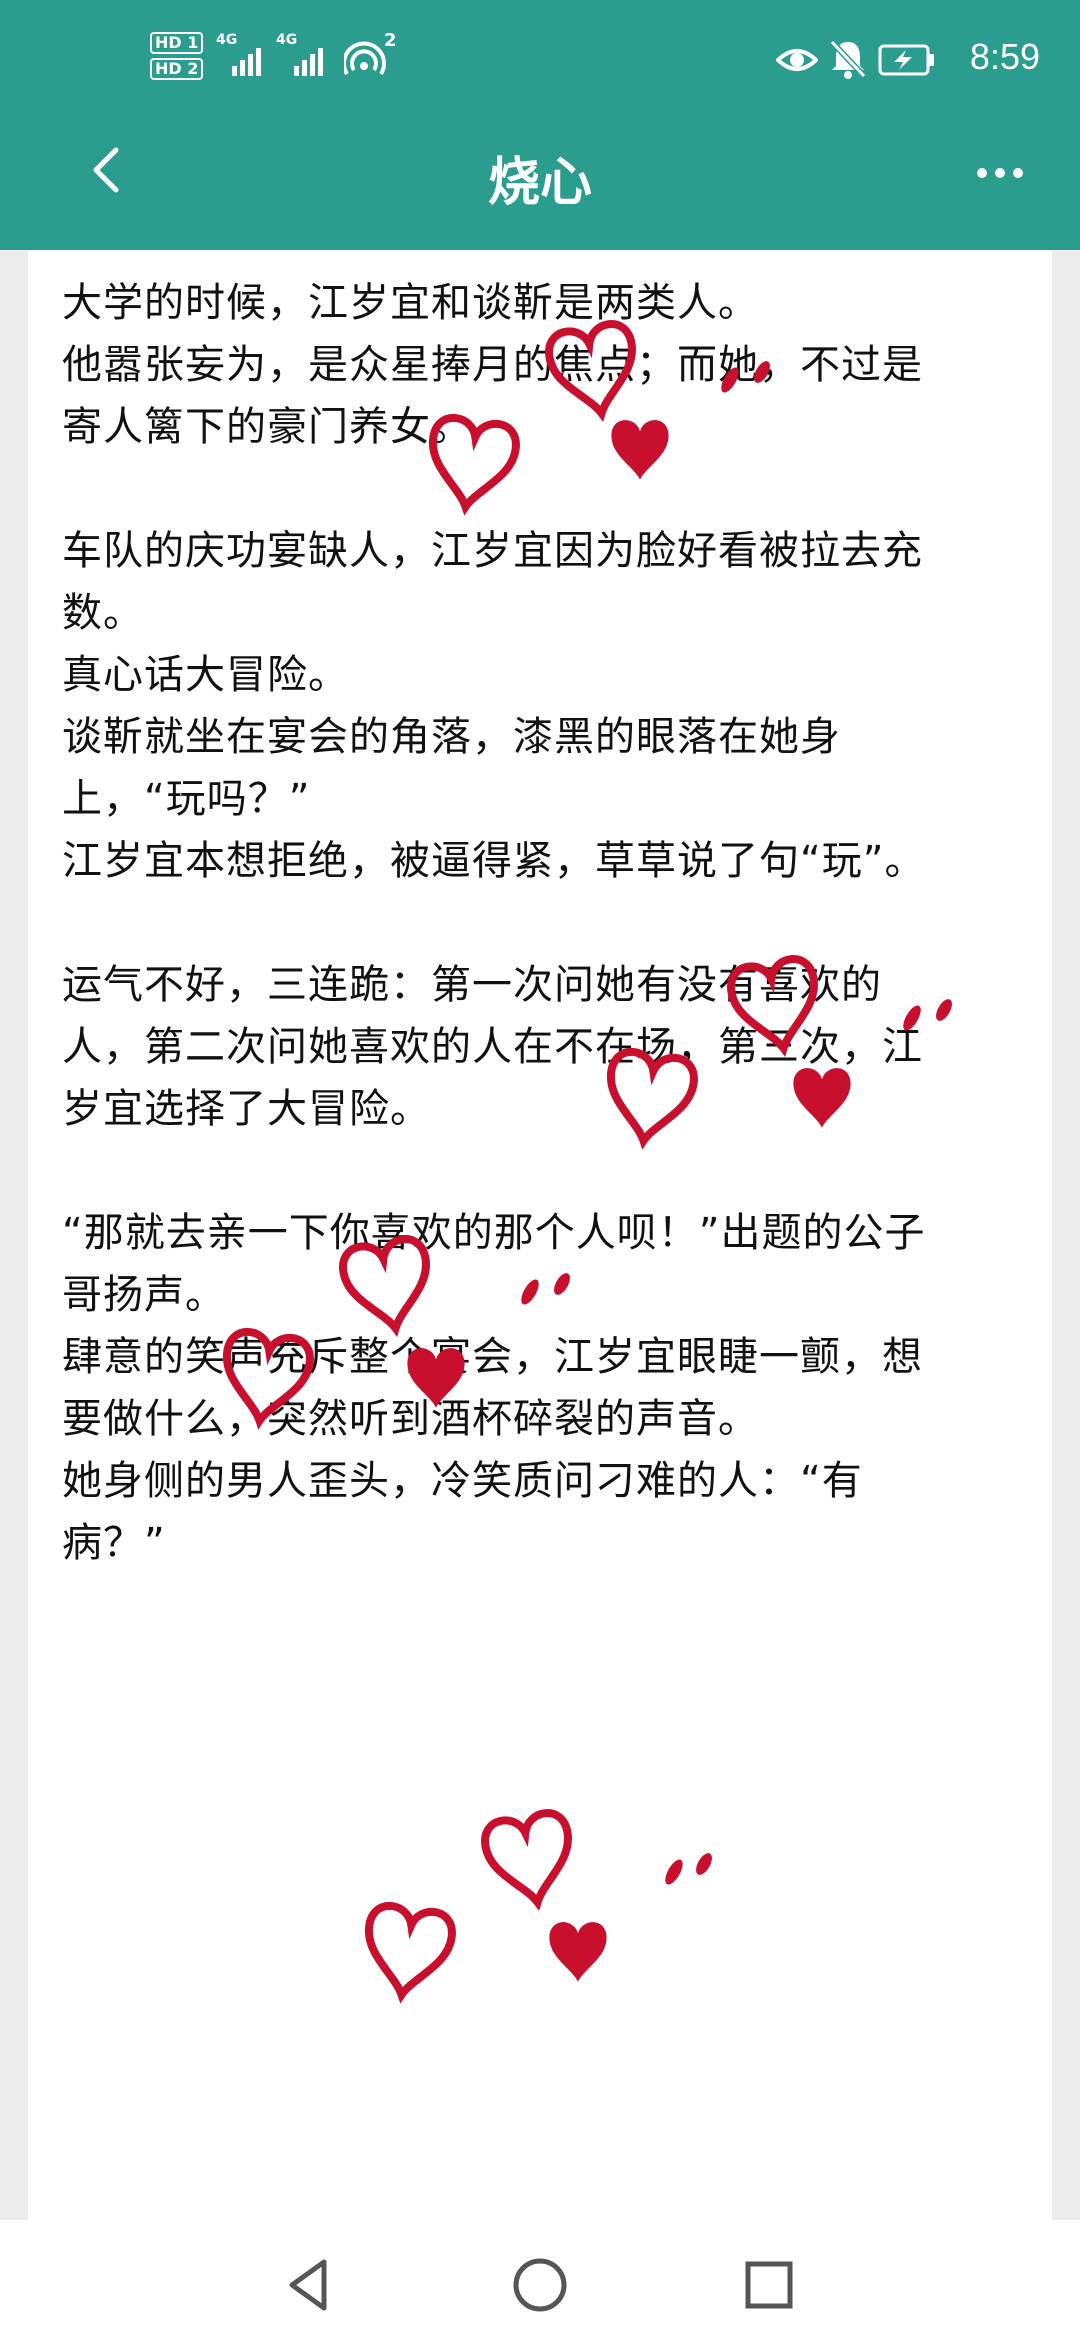  What do you see at coordinates (540, 60) in the screenshot?
I see `status-bar: HD 1 HD 2 4G 4G 2 8:59` at bounding box center [540, 60].